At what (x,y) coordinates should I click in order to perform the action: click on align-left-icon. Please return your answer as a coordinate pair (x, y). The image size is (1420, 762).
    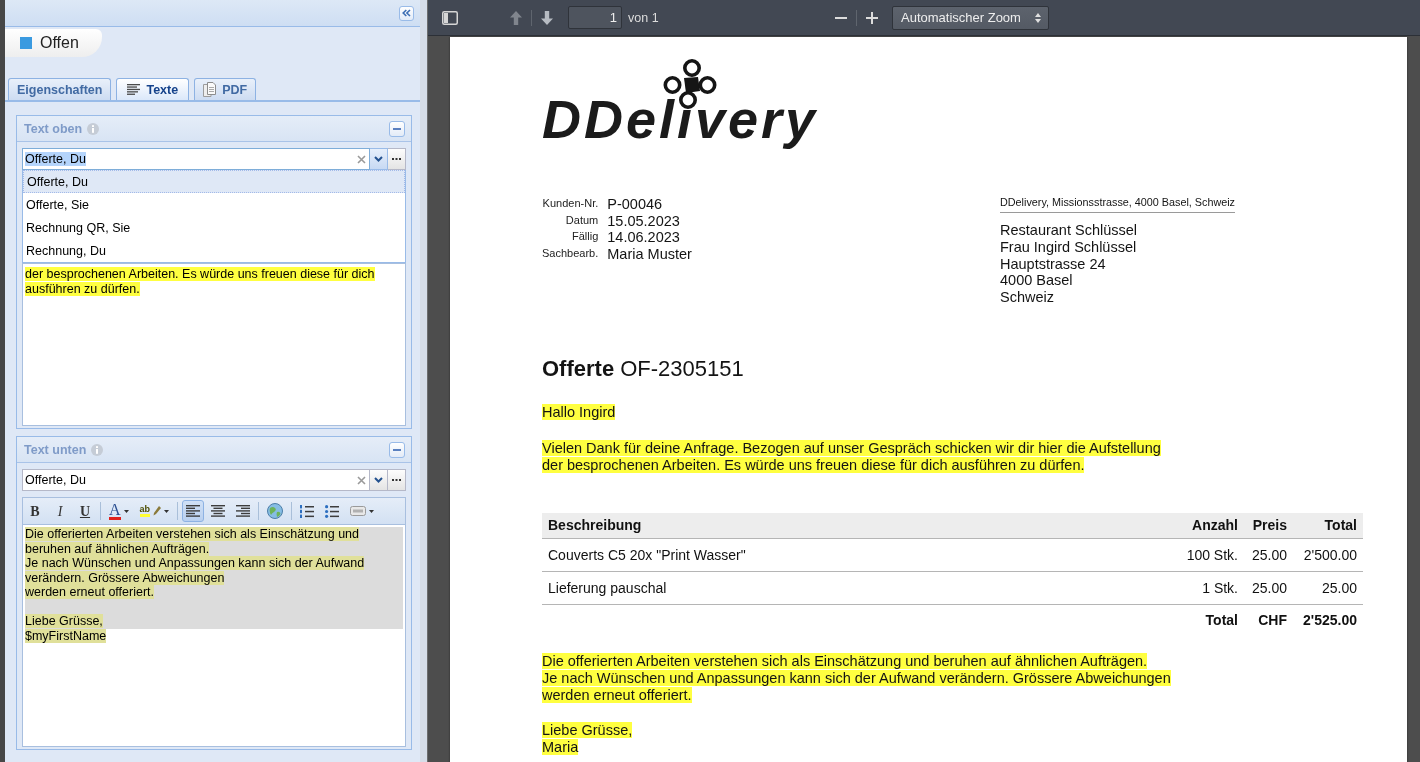
    Looking at the image, I should click on (193, 511).